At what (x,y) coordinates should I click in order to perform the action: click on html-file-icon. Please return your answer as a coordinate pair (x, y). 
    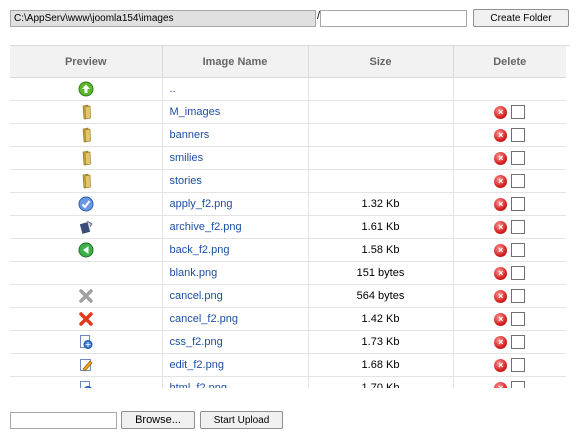
    Looking at the image, I should click on (86, 384).